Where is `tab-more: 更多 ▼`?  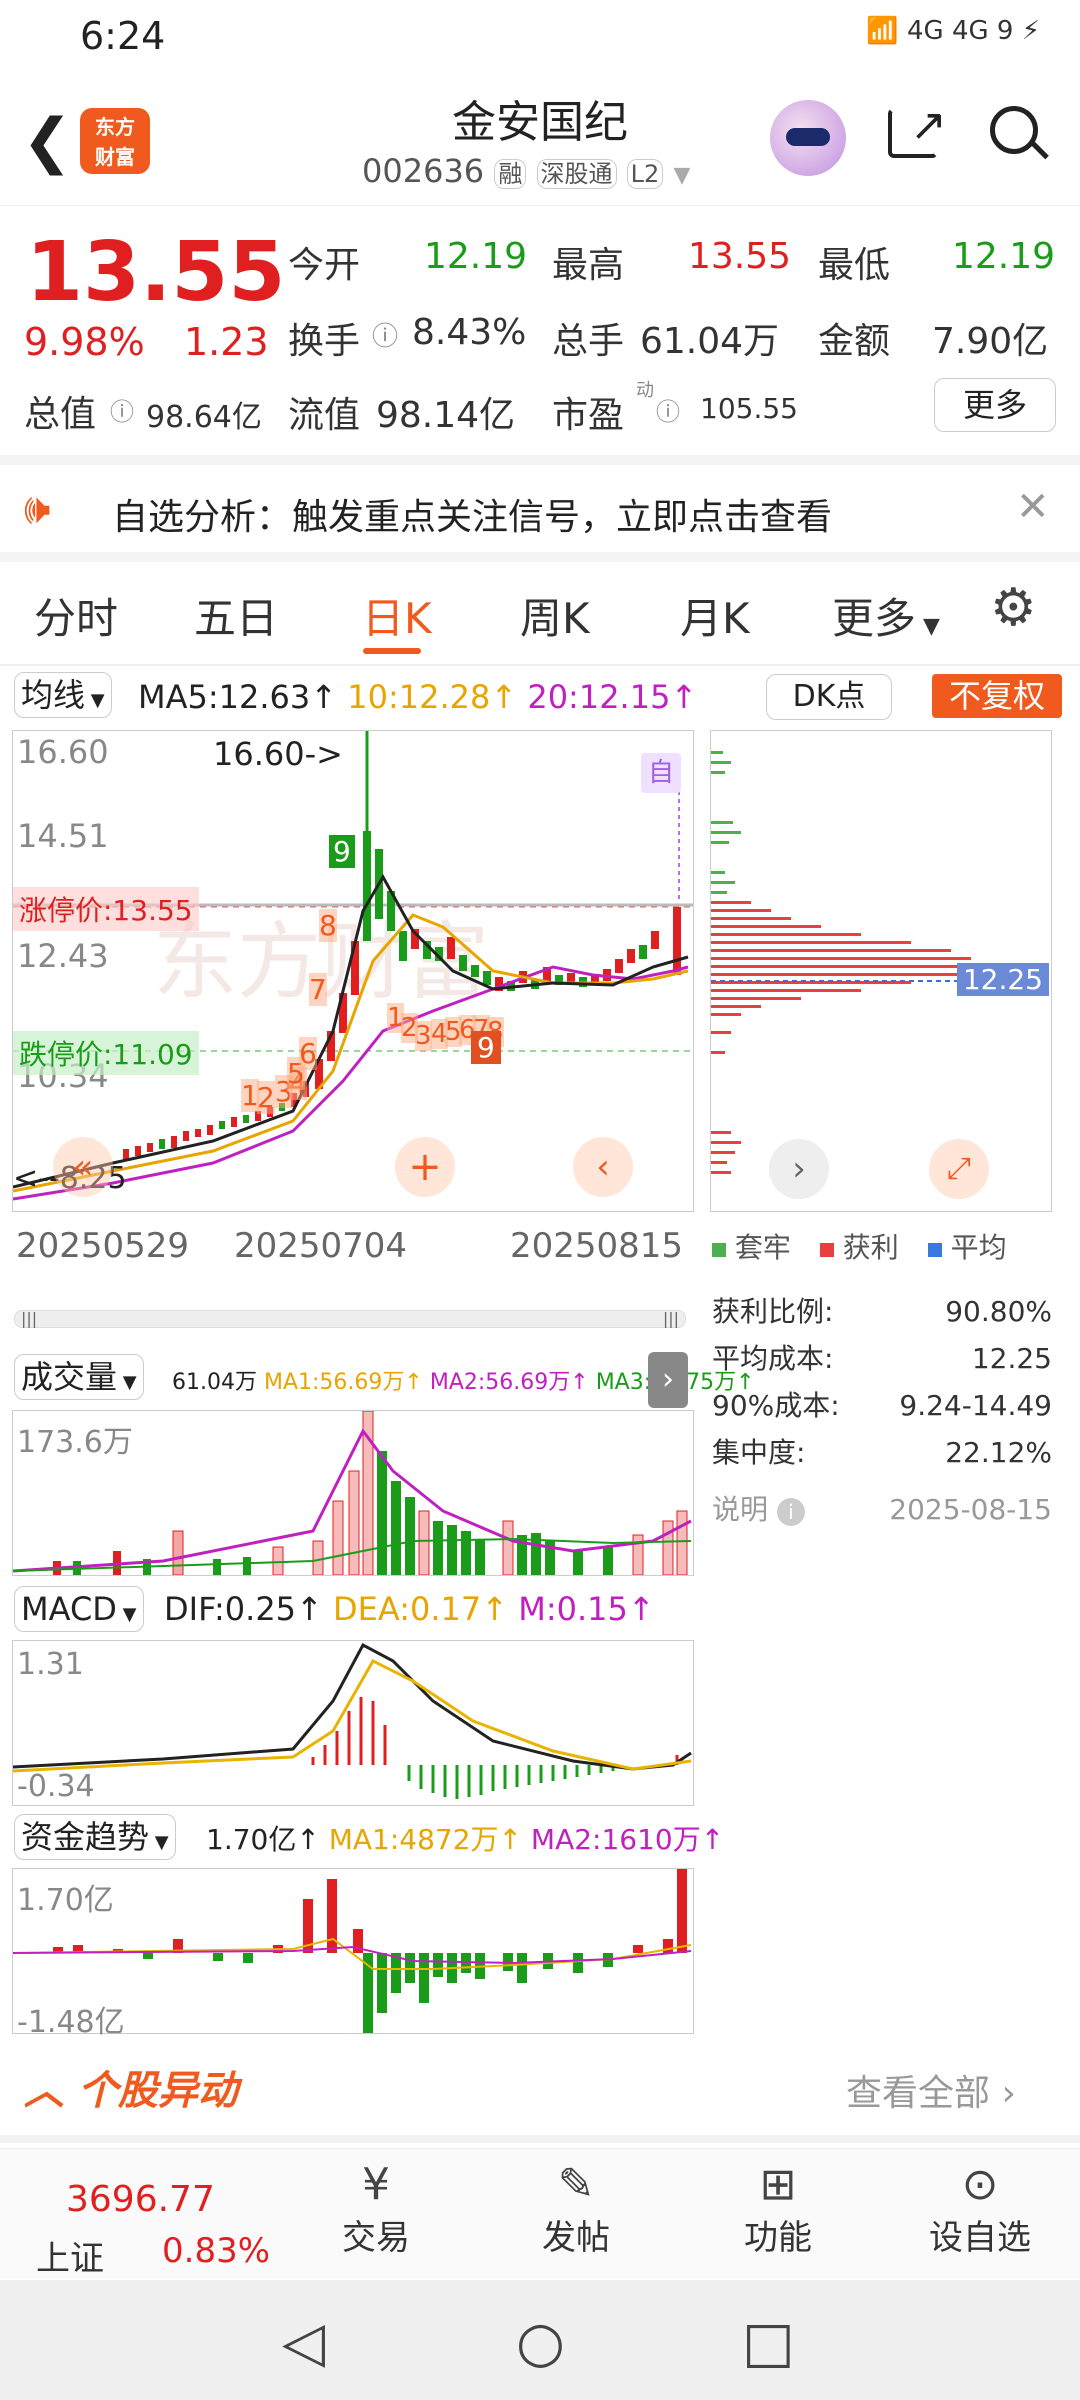
tab-more: 更多 ▼ is located at coordinates (886, 615).